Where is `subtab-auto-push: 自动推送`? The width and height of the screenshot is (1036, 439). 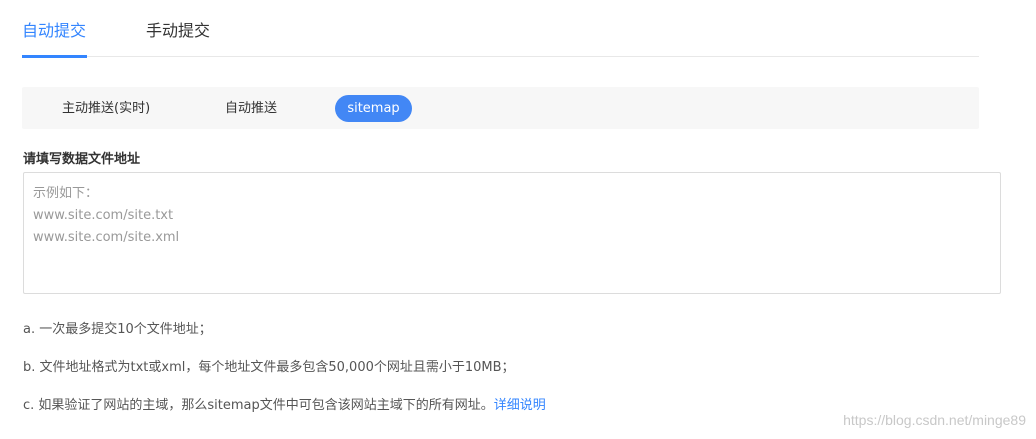 subtab-auto-push: 自动推送 is located at coordinates (251, 108).